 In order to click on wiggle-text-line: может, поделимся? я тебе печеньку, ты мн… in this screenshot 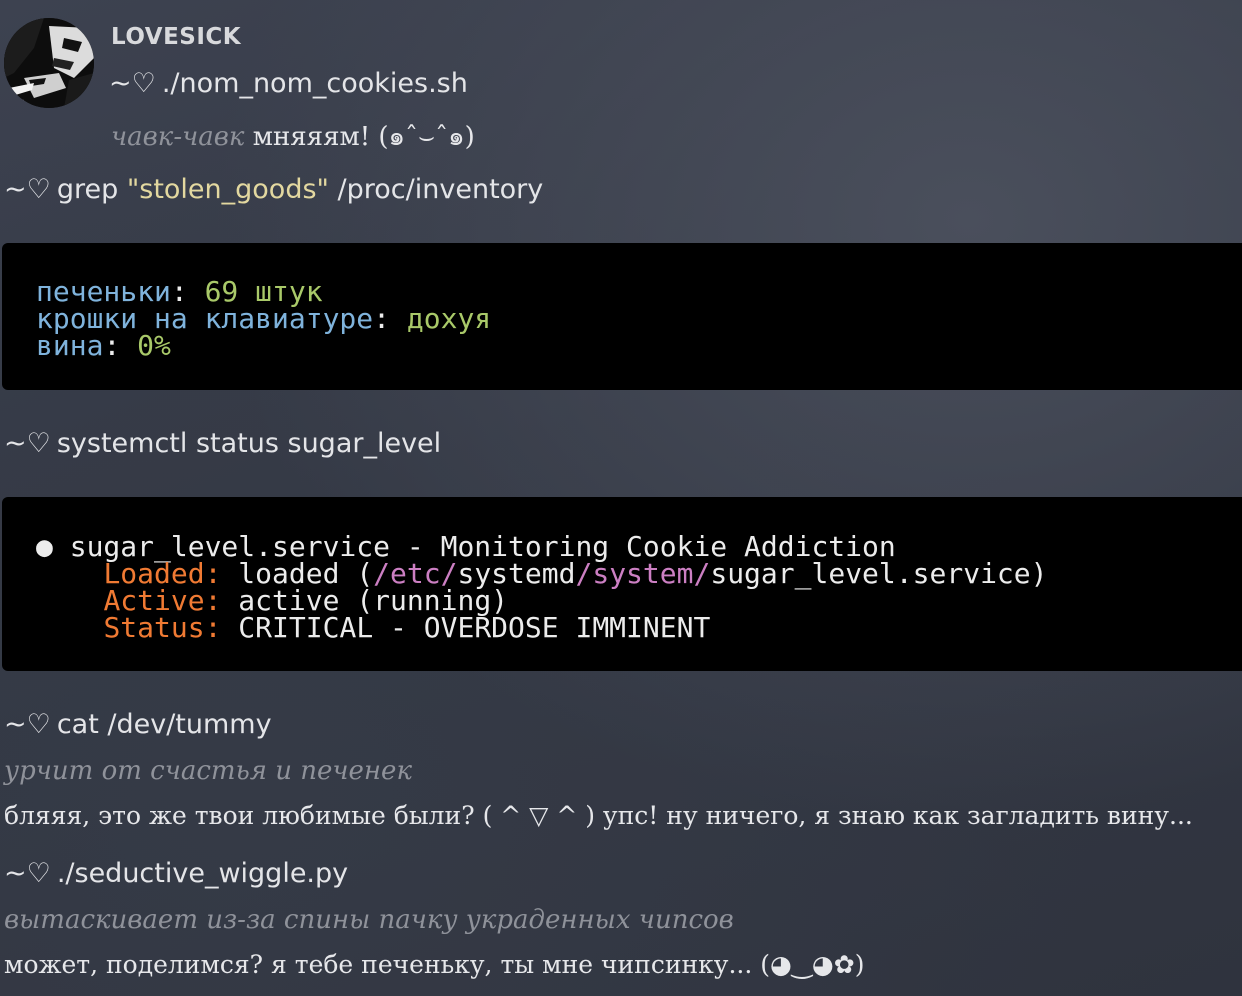, I will do `click(434, 964)`.